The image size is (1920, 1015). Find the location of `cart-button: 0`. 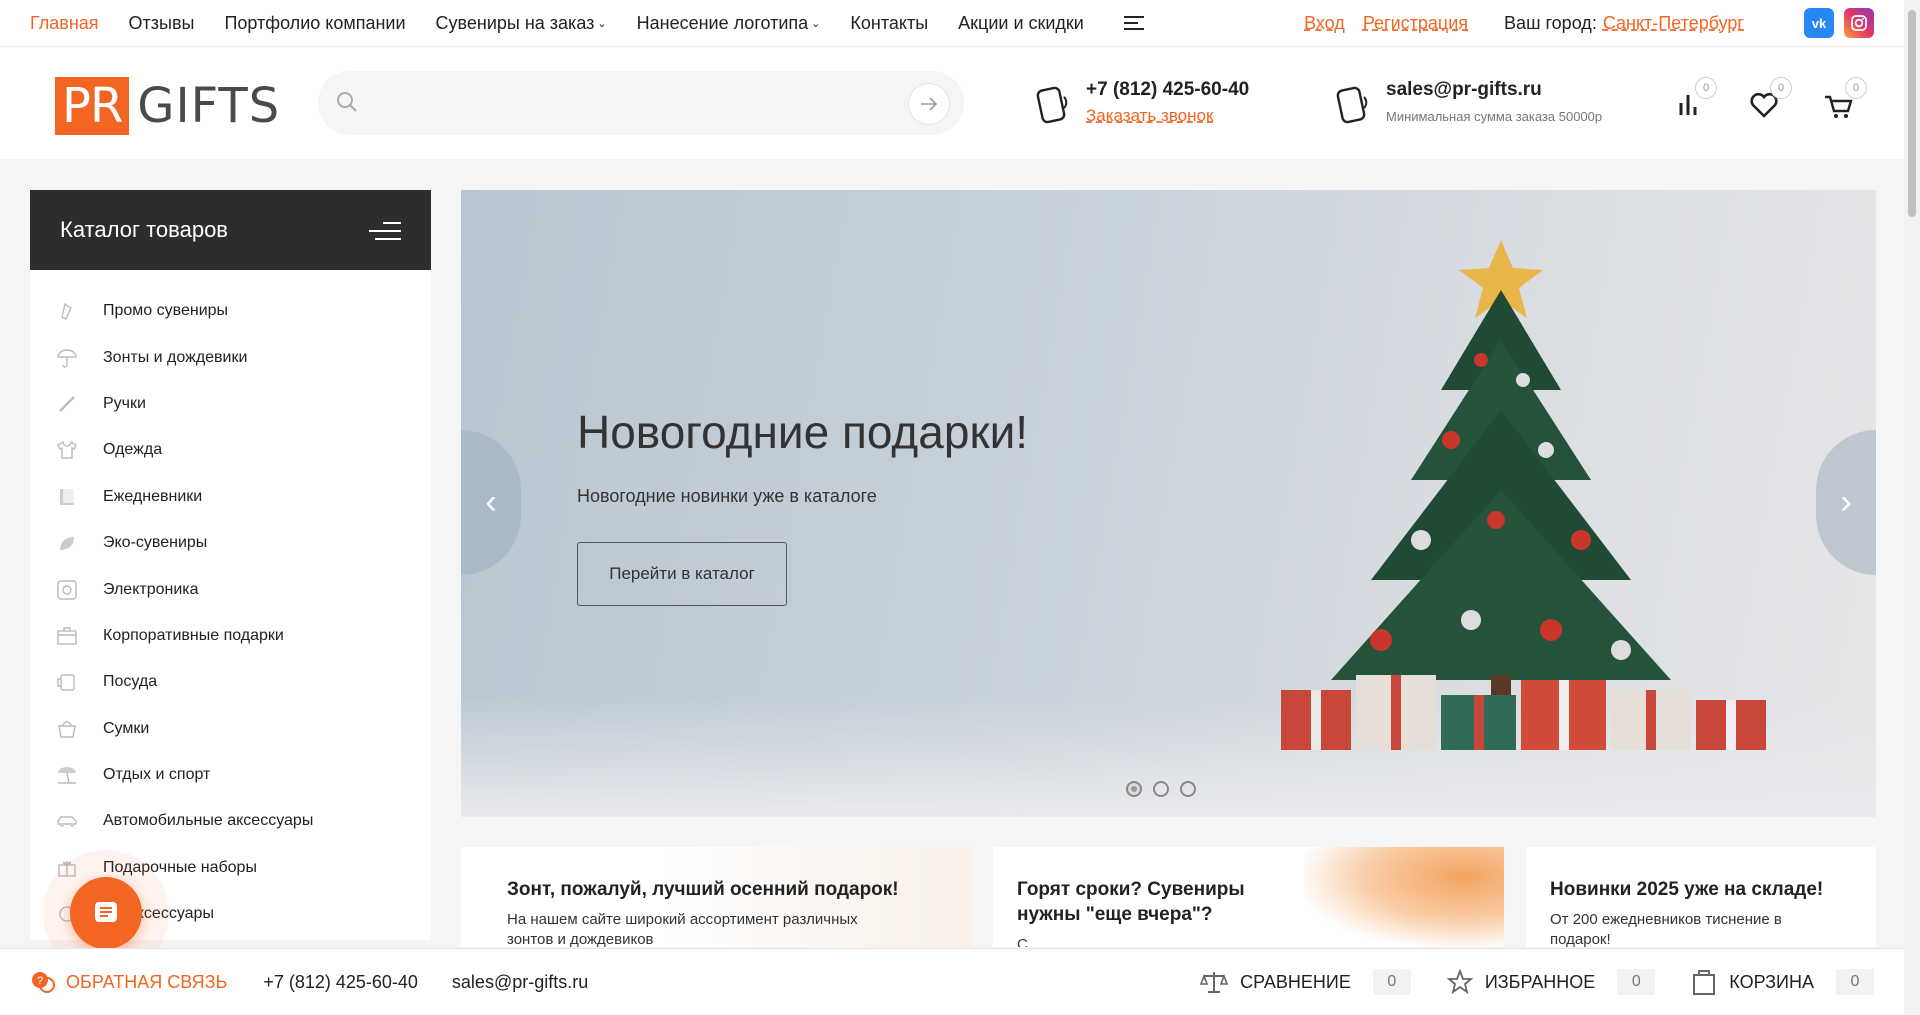

cart-button: 0 is located at coordinates (1843, 101).